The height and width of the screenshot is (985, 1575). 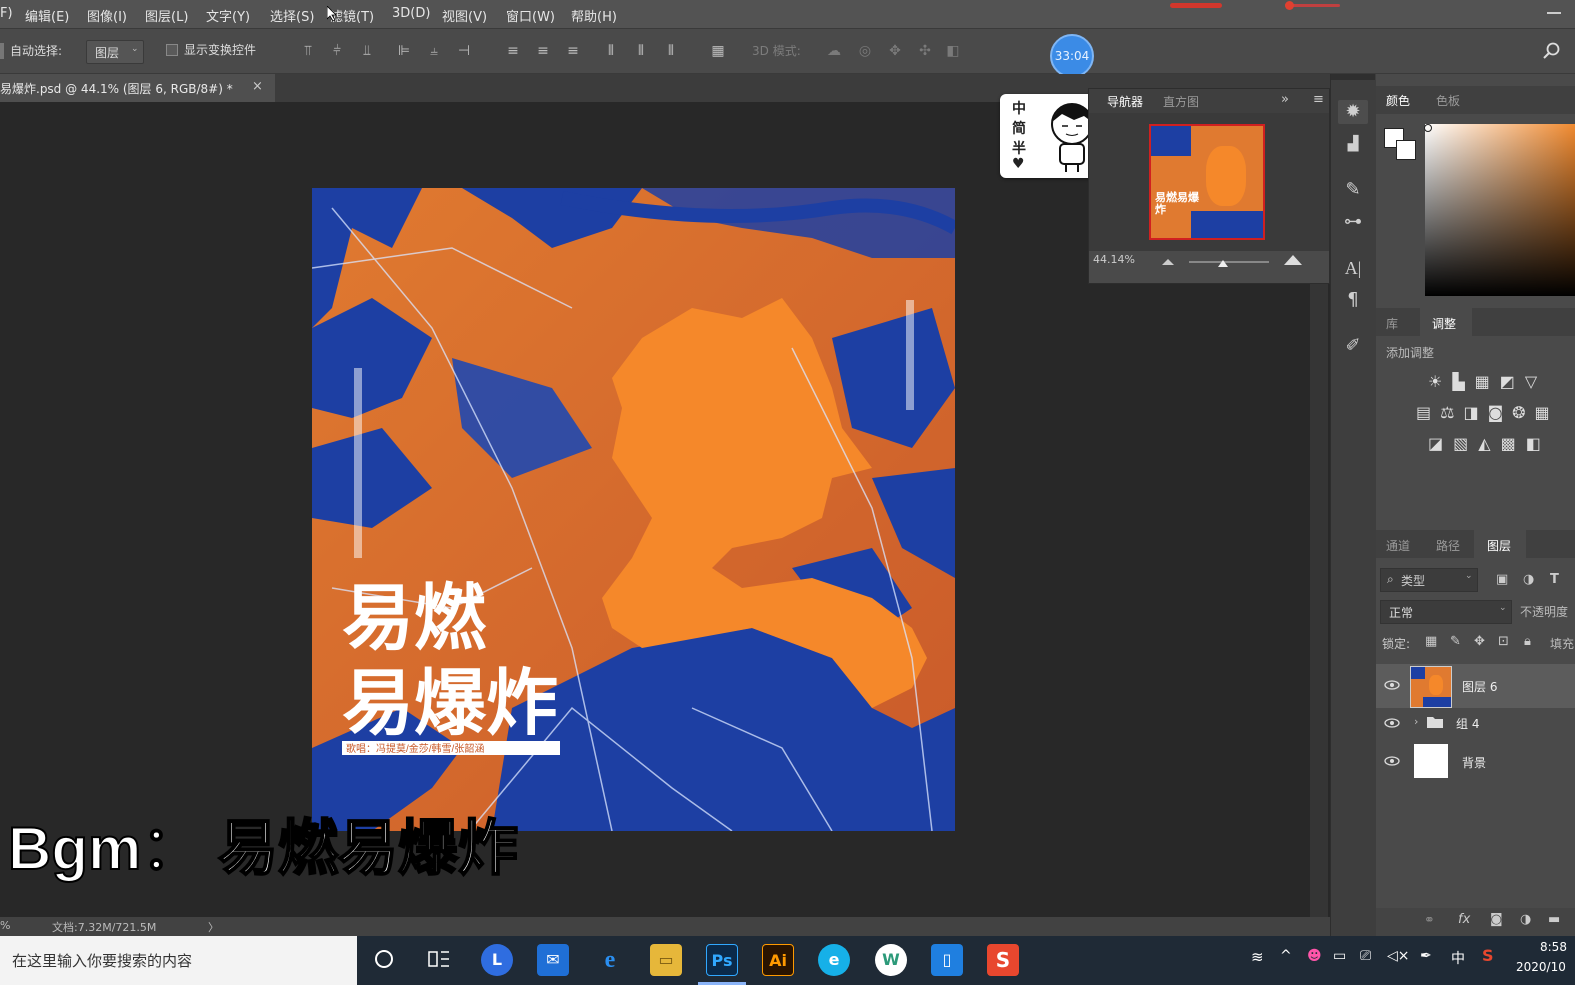 What do you see at coordinates (1458, 958) in the screenshot?
I see `ime-indicator: 中` at bounding box center [1458, 958].